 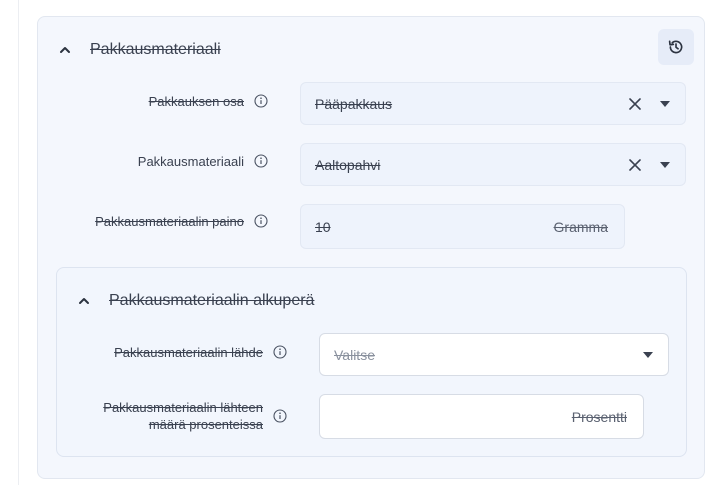 I want to click on material-label: Pakkausmateriaali, so click(x=163, y=161).